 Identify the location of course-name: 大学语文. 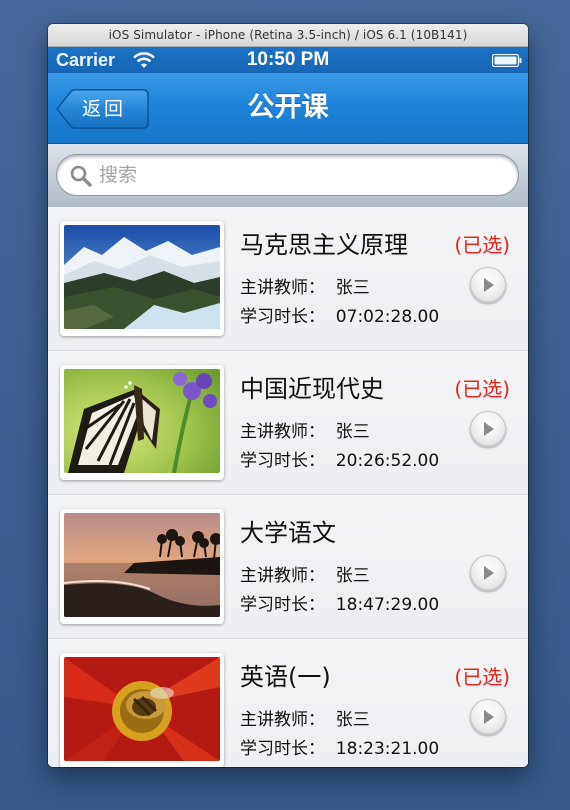
(288, 533).